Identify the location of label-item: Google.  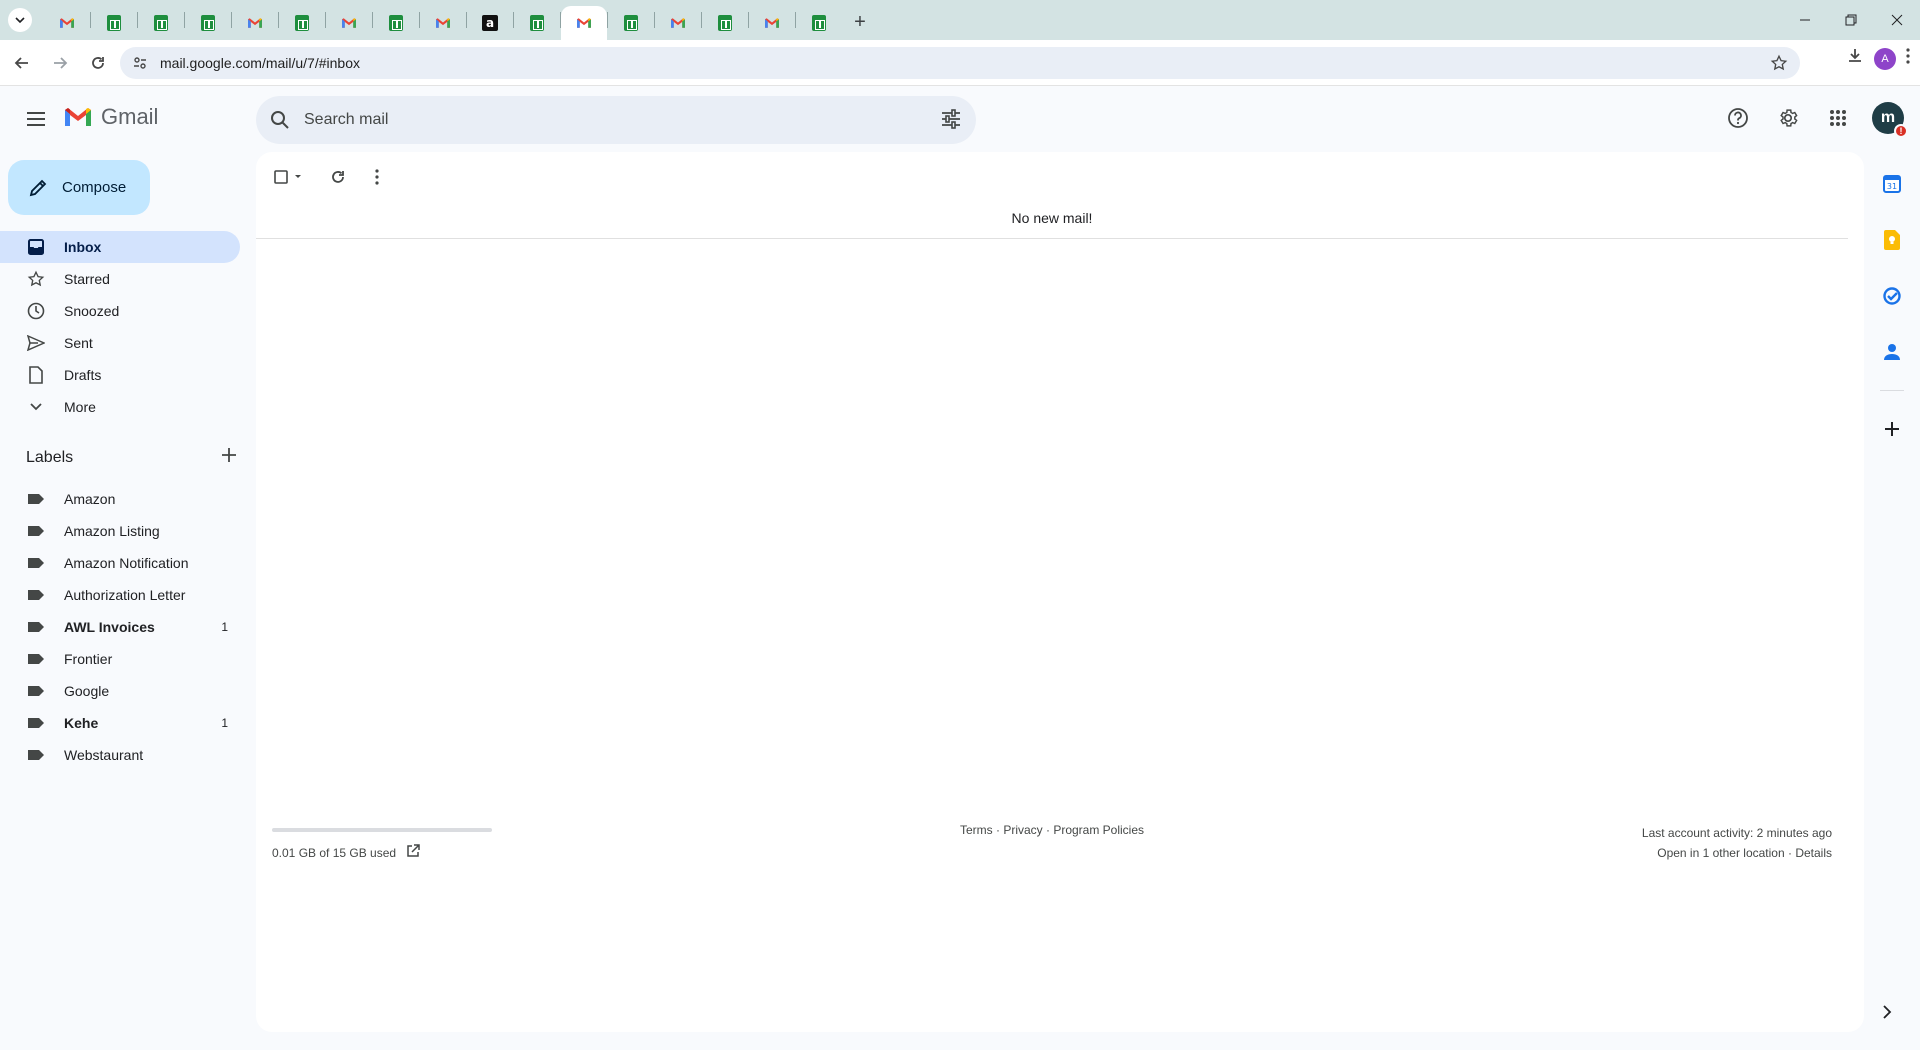
(120, 691).